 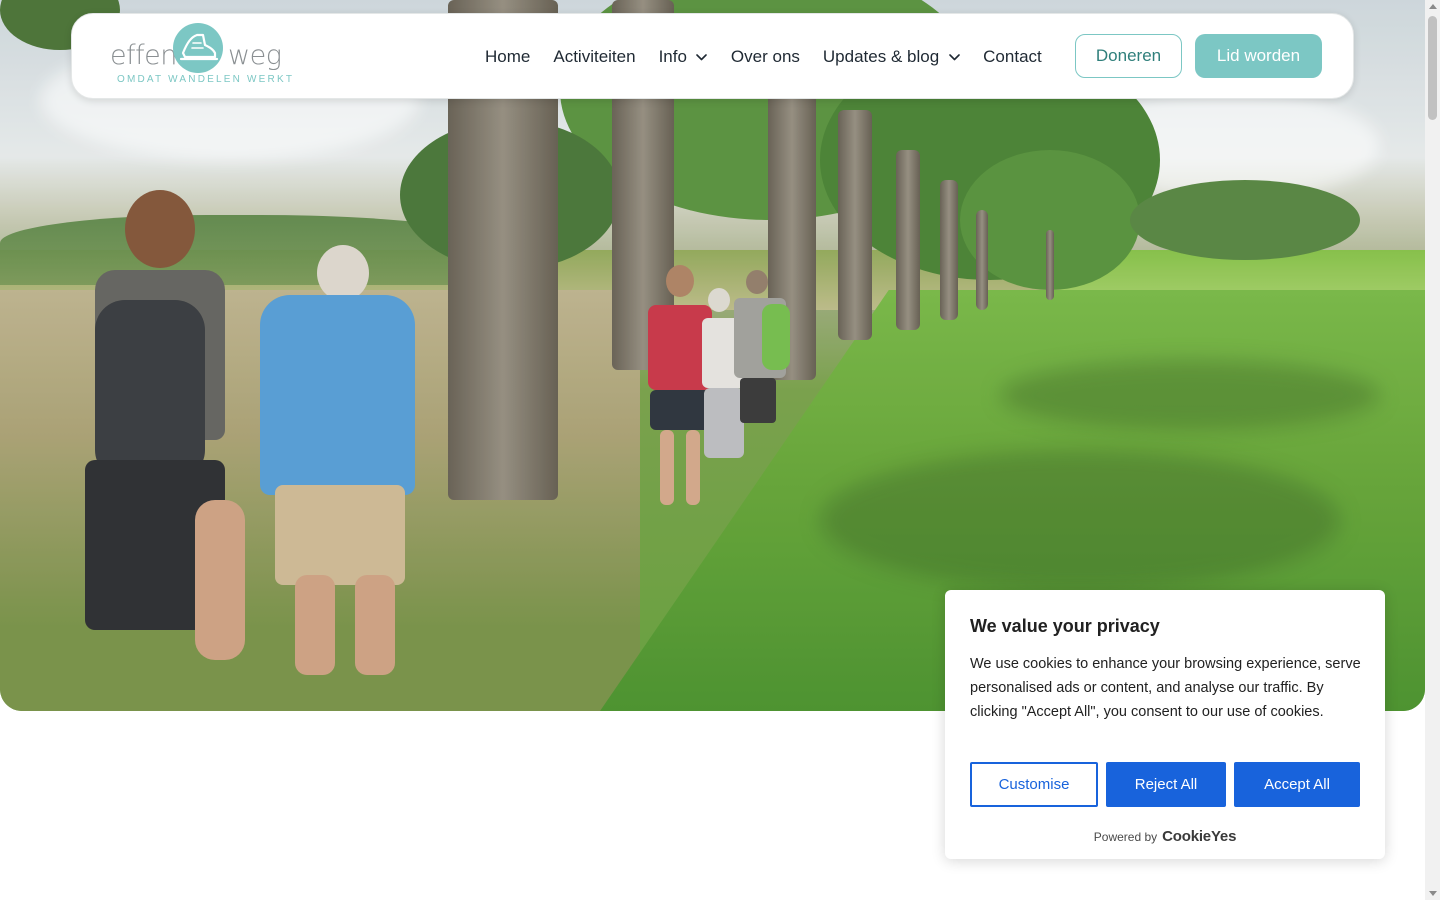 I want to click on nav-item-over-ons: Over ons, so click(x=765, y=57).